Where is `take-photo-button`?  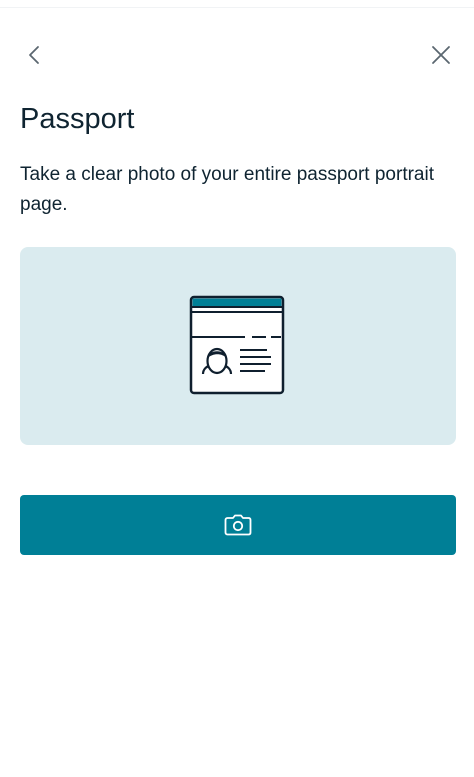
take-photo-button is located at coordinates (238, 525).